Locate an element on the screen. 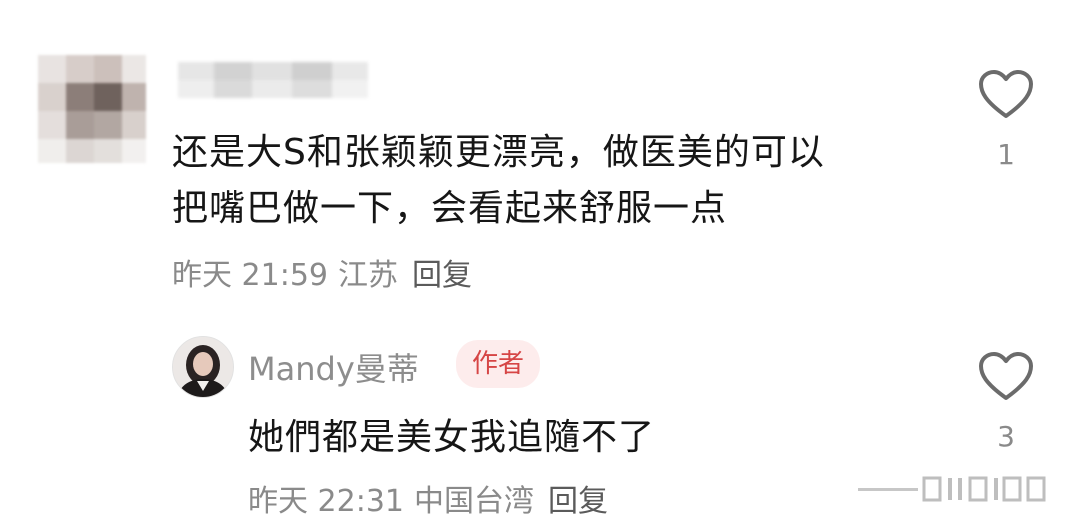  comment-text-line: 还是大S和张颖颖更漂亮，做医美的可以 is located at coordinates (498, 152).